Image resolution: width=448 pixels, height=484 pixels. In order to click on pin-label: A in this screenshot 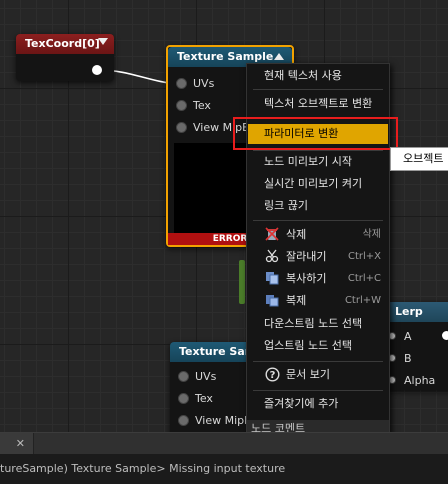, I will do `click(408, 336)`.